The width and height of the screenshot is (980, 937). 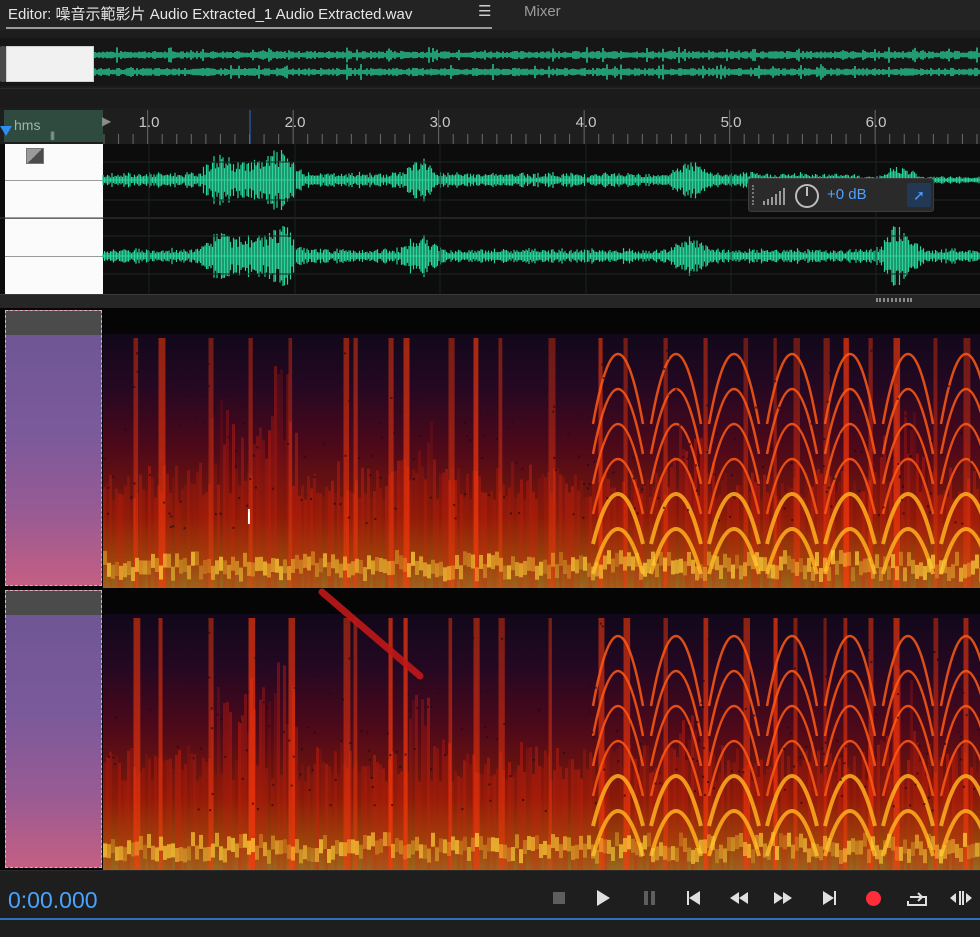 What do you see at coordinates (807, 196) in the screenshot?
I see `volume-knob-icon` at bounding box center [807, 196].